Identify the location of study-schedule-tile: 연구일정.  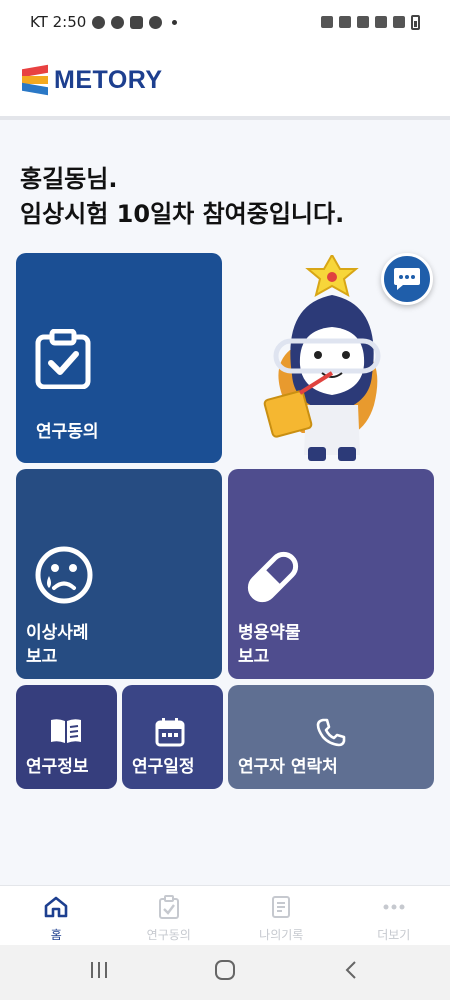
(172, 737).